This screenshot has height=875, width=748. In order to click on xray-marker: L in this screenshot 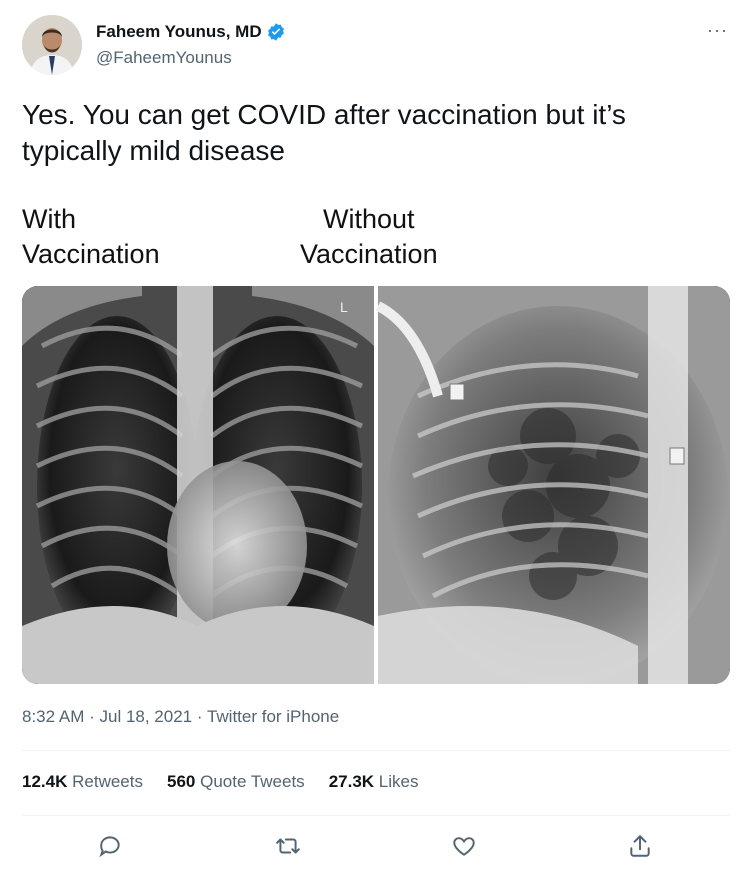, I will do `click(344, 307)`.